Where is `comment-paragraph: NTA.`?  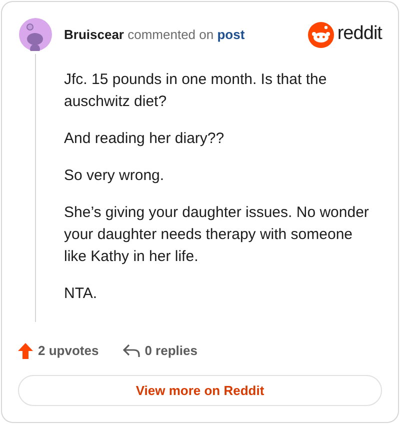
comment-paragraph: NTA. is located at coordinates (81, 294).